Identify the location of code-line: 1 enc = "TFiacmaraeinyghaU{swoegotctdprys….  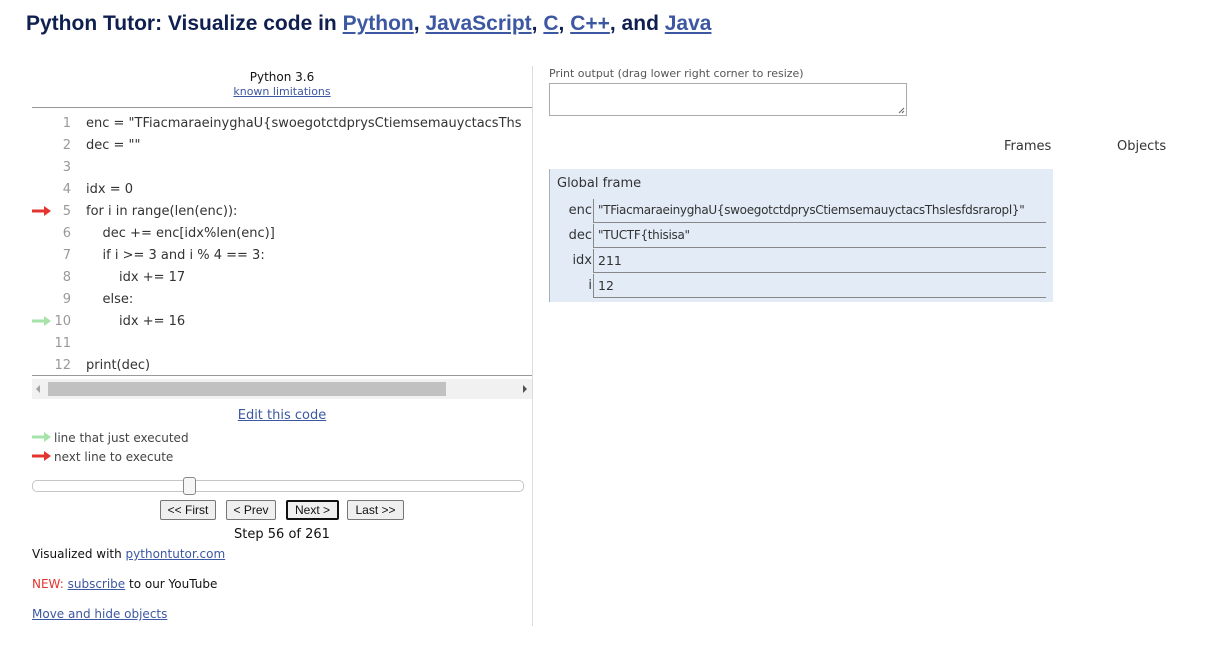
(282, 123).